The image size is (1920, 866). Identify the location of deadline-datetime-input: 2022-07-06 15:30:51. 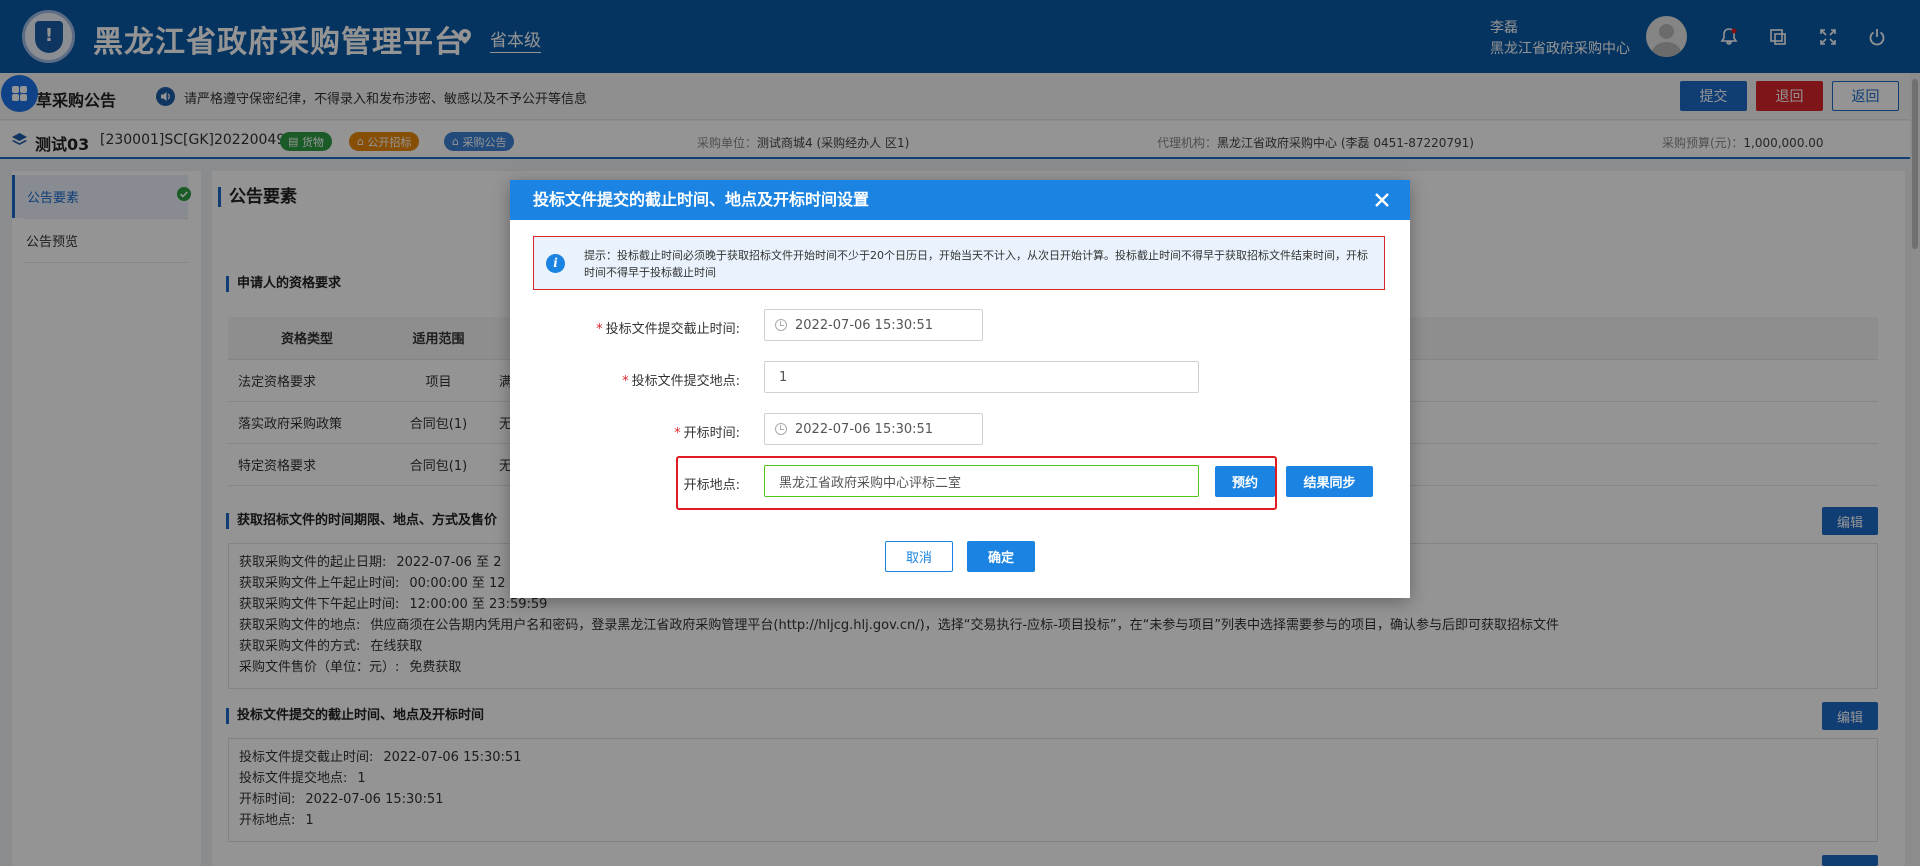
(873, 325).